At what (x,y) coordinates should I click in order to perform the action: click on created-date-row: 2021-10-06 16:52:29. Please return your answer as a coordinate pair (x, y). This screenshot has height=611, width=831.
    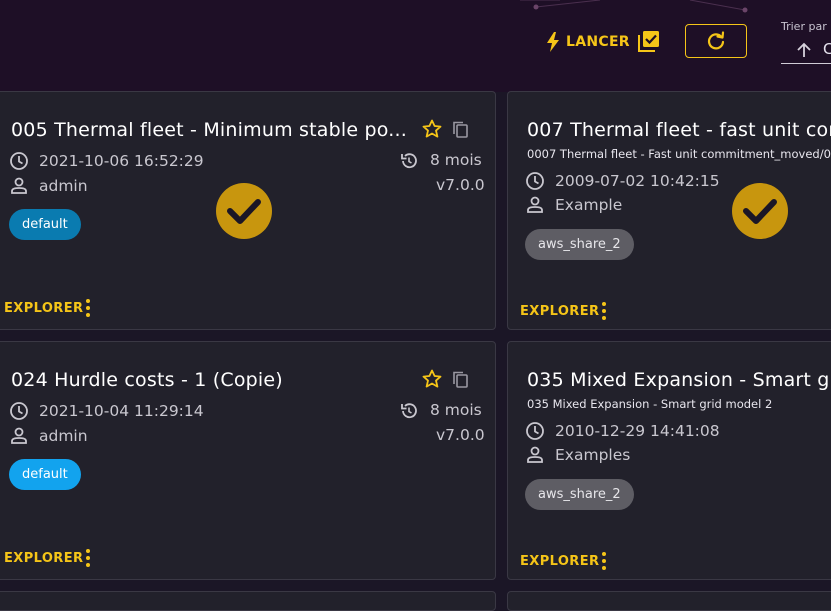
    Looking at the image, I should click on (106, 161).